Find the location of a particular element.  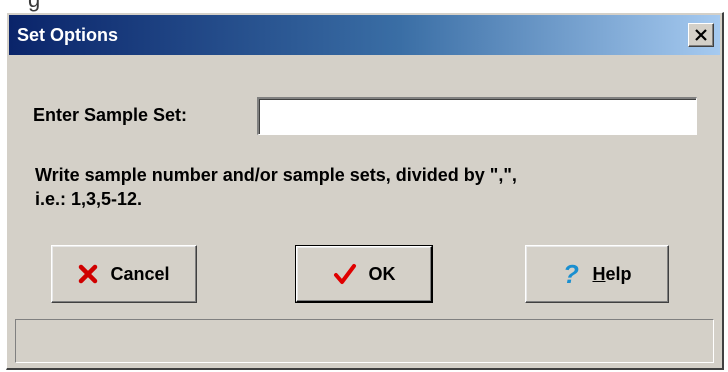

close-icon is located at coordinates (701, 35).